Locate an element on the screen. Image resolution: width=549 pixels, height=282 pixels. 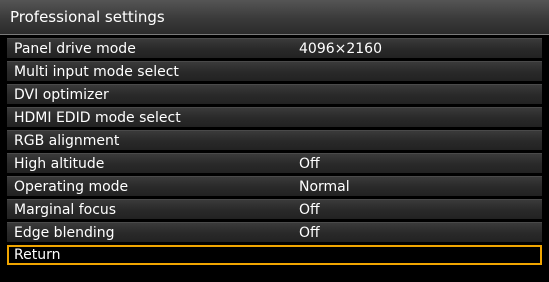
menu-item-label: Multi input mode select is located at coordinates (96, 72).